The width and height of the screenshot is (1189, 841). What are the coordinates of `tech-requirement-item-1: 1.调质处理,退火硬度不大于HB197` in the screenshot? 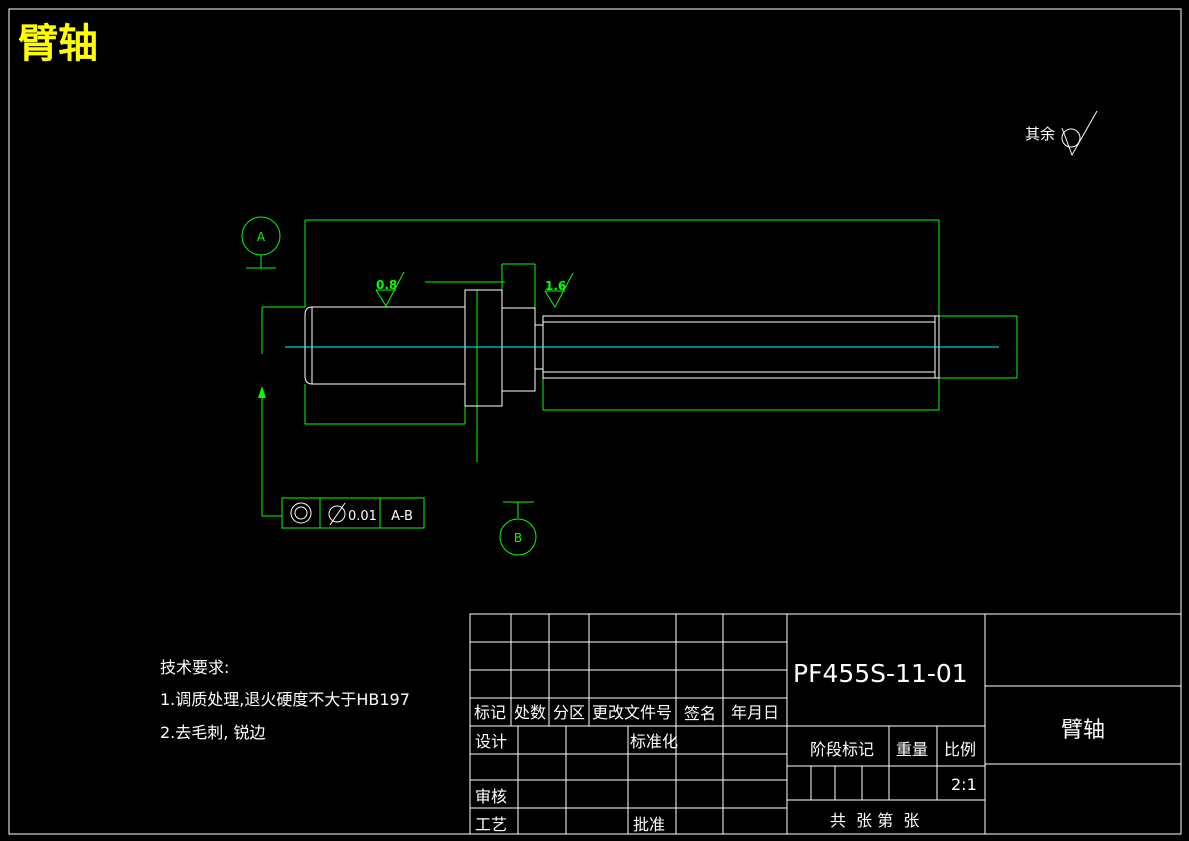 It's located at (285, 699).